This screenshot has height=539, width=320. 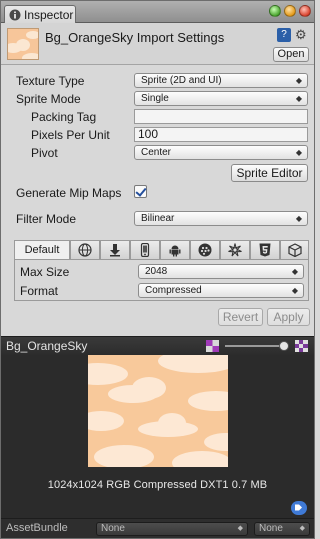 I want to click on page-title: Bg_OrangeSky Import Settings, so click(x=135, y=37).